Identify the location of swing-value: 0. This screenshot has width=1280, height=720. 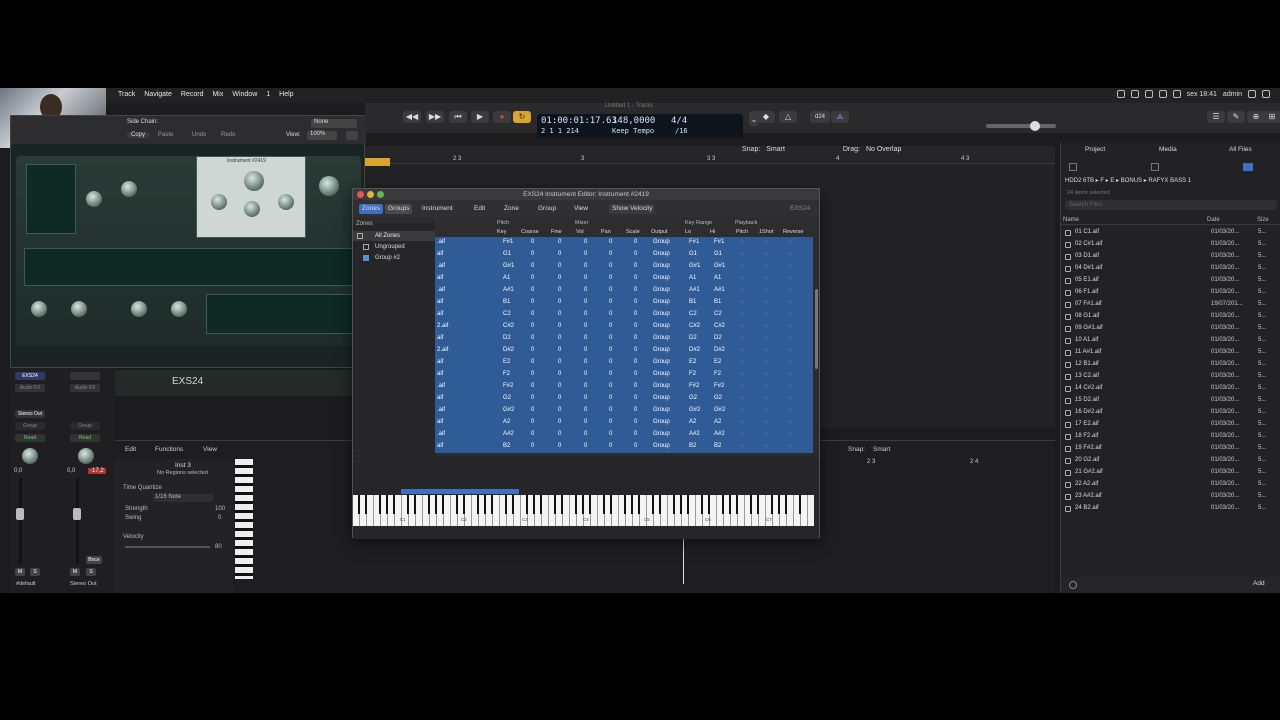
(219, 518).